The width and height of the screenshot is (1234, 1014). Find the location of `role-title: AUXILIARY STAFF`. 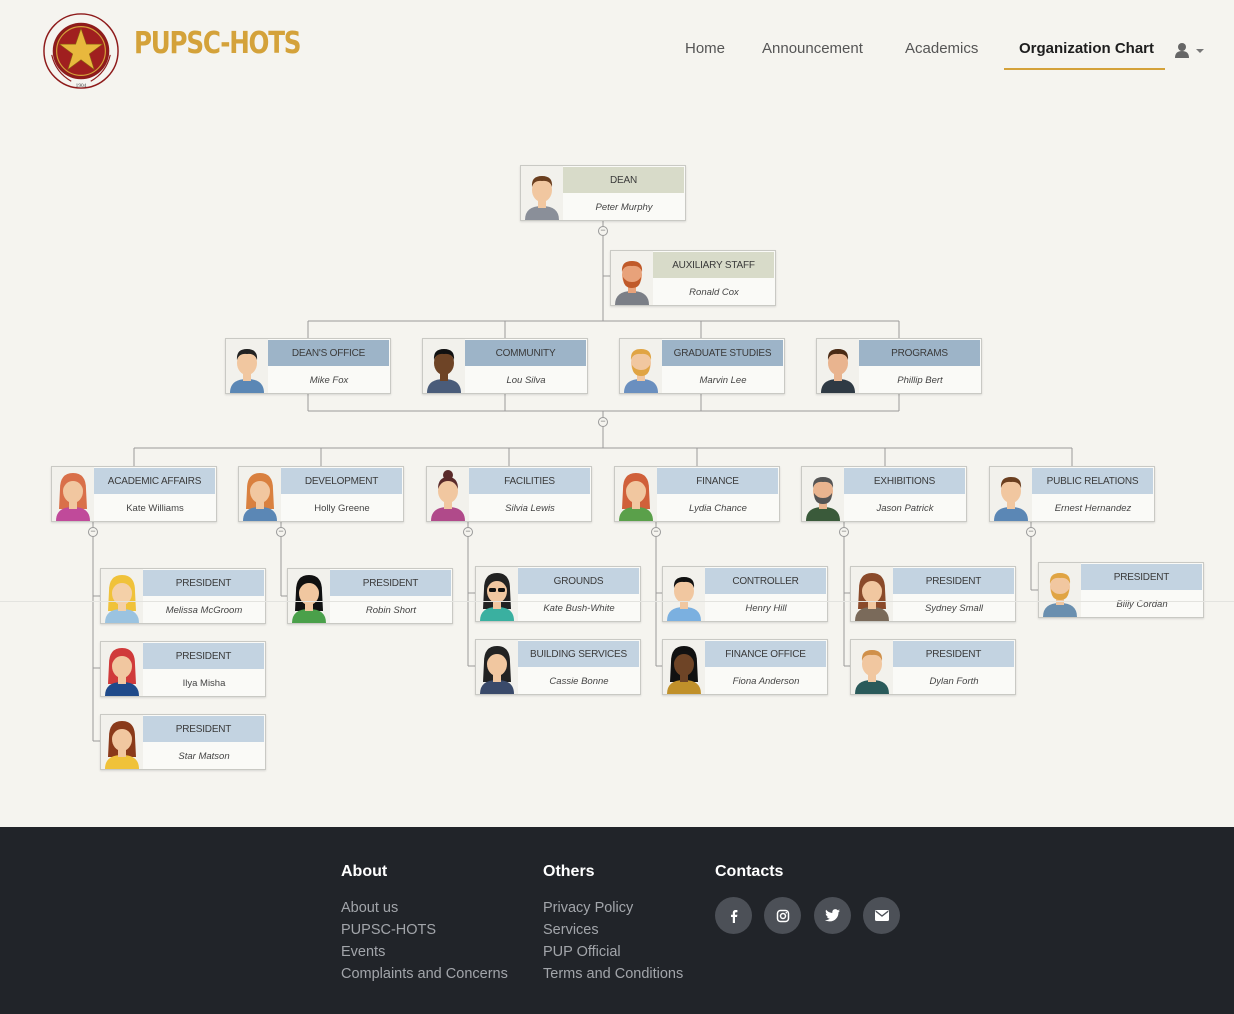

role-title: AUXILIARY STAFF is located at coordinates (713, 265).